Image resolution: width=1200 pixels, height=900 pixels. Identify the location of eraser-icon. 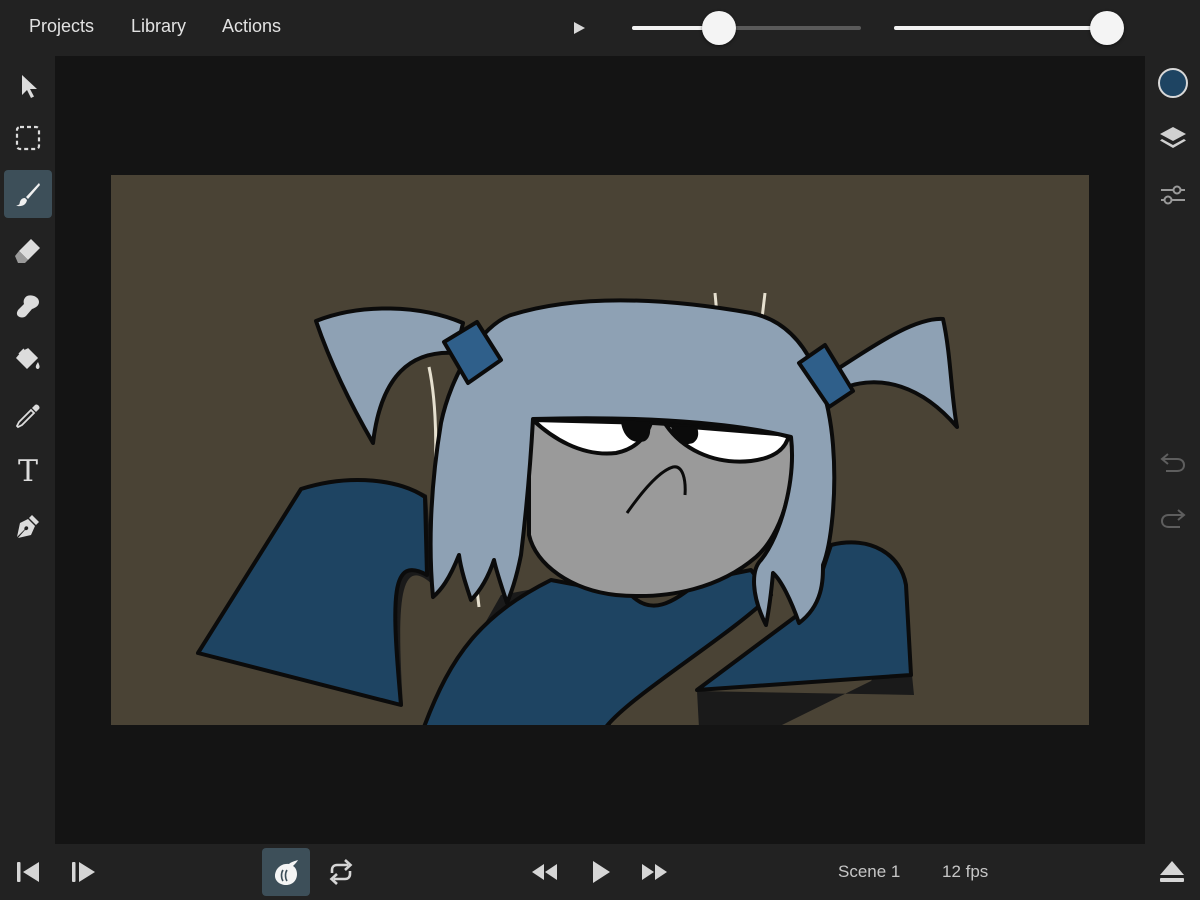
(27, 251).